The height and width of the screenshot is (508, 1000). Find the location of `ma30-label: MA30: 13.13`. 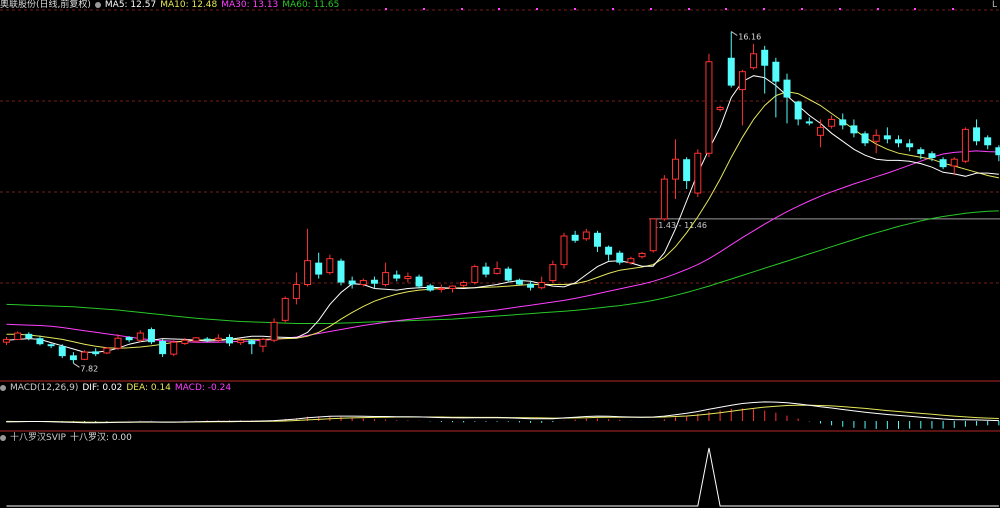

ma30-label: MA30: 13.13 is located at coordinates (250, 5).